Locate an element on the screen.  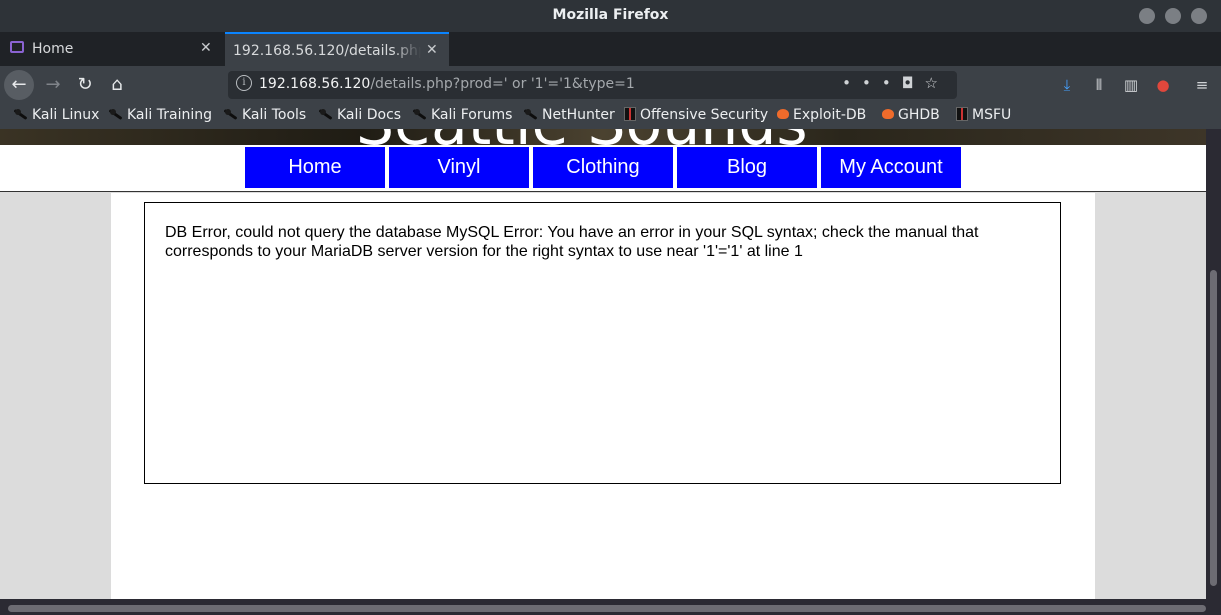
downloads-icon: ⤓ is located at coordinates (1067, 85).